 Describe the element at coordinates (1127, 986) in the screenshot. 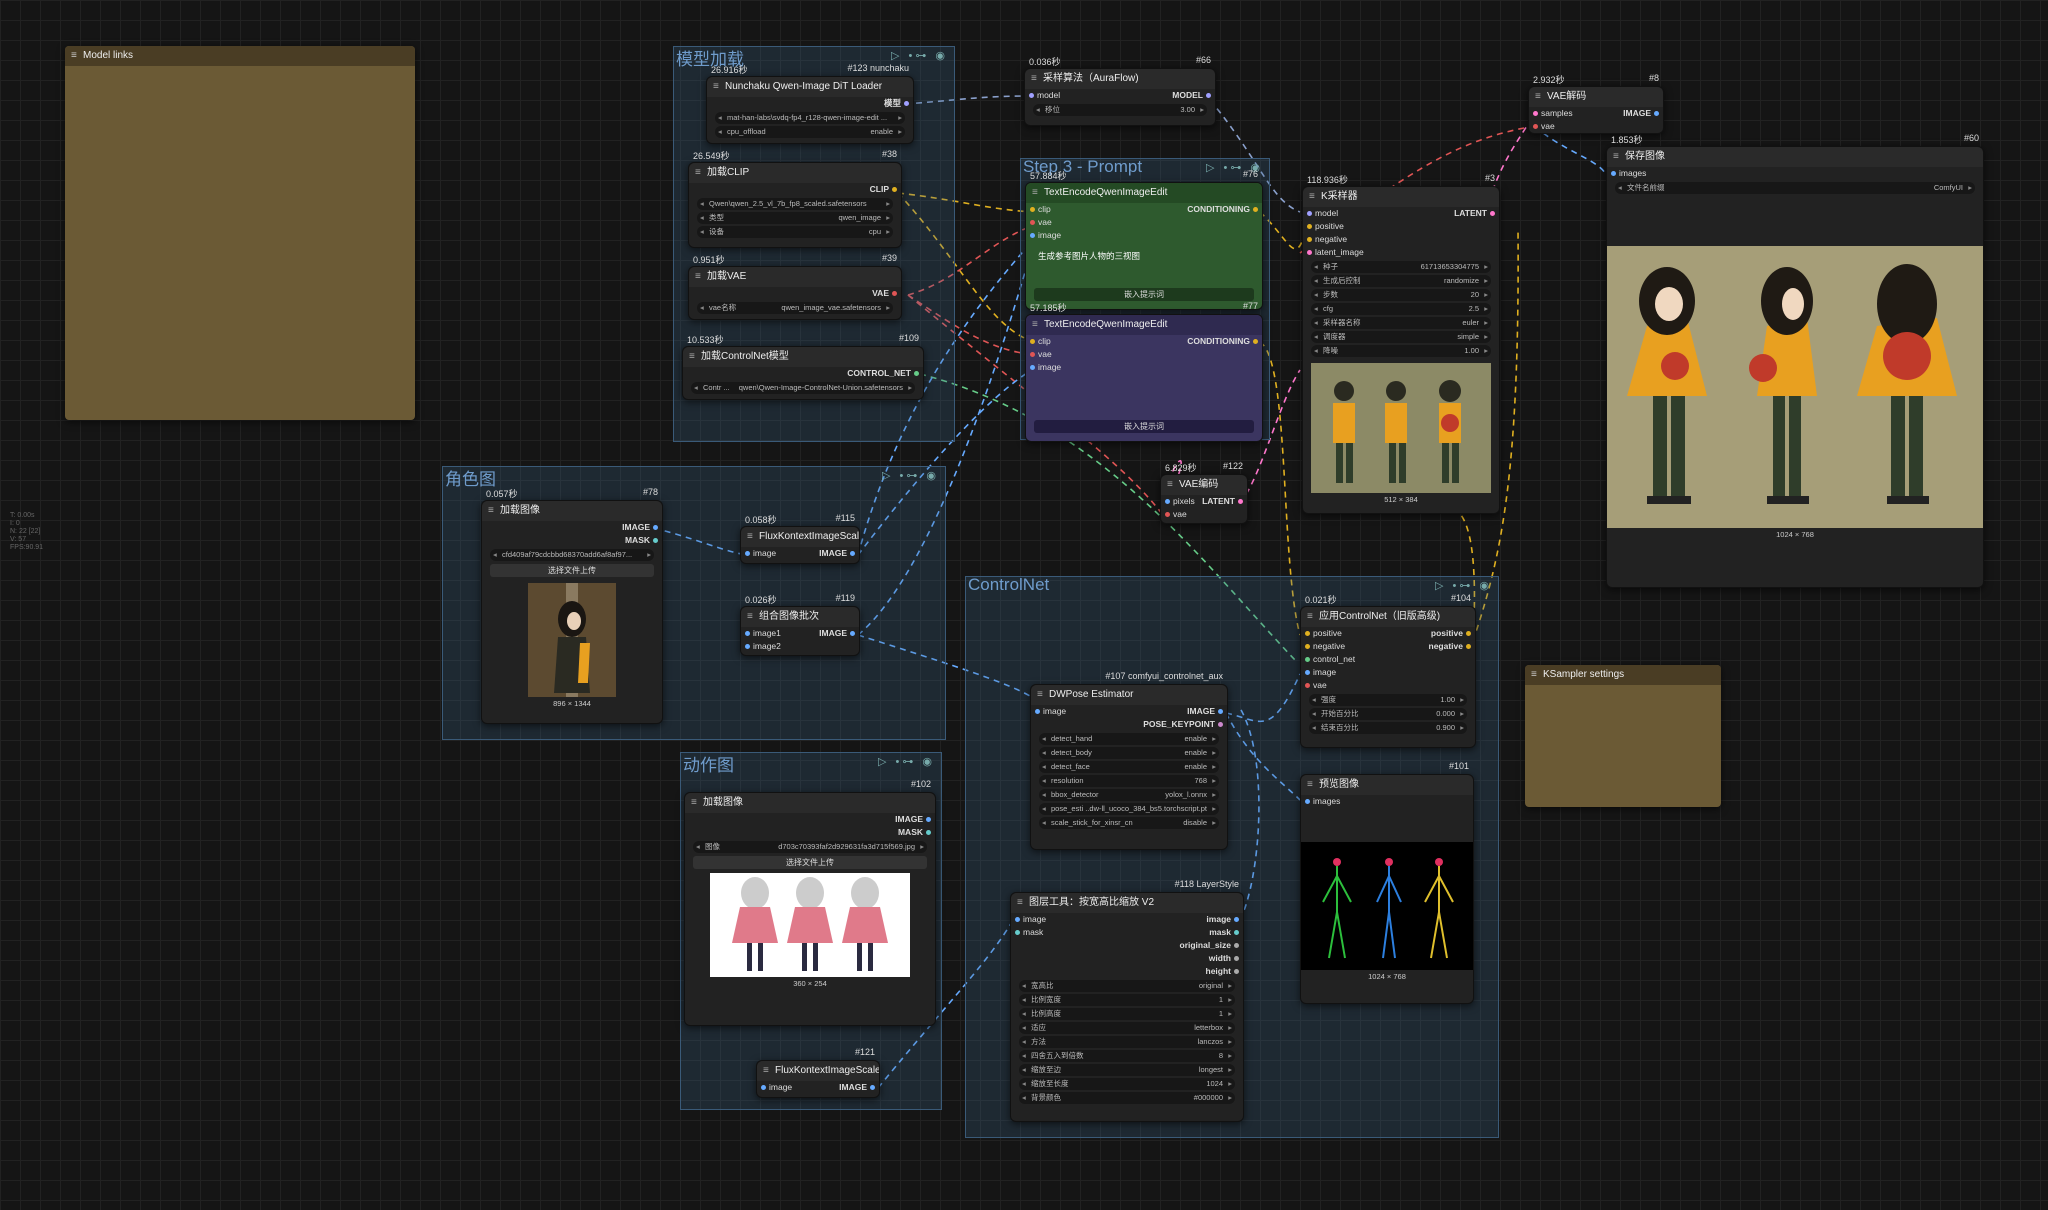

I see `aspect-ratio-select: 宽高比original` at that location.